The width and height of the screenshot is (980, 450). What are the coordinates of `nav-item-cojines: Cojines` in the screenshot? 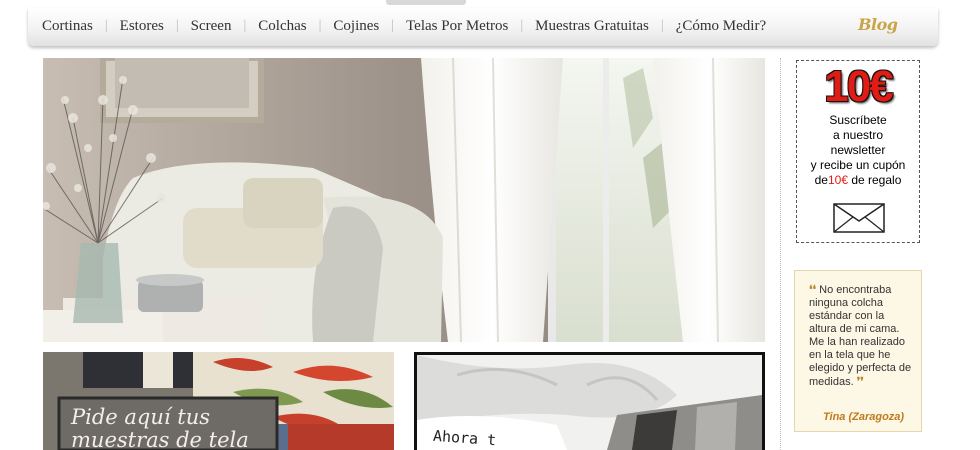 It's located at (356, 26).